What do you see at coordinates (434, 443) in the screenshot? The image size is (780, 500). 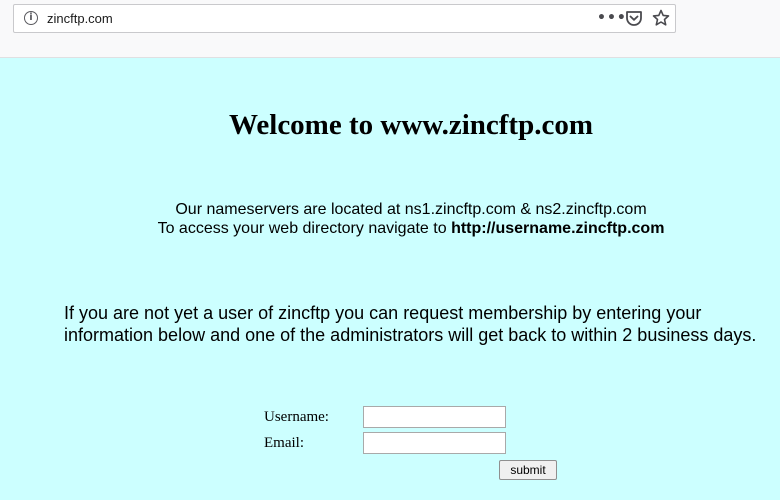 I see `email-input` at bounding box center [434, 443].